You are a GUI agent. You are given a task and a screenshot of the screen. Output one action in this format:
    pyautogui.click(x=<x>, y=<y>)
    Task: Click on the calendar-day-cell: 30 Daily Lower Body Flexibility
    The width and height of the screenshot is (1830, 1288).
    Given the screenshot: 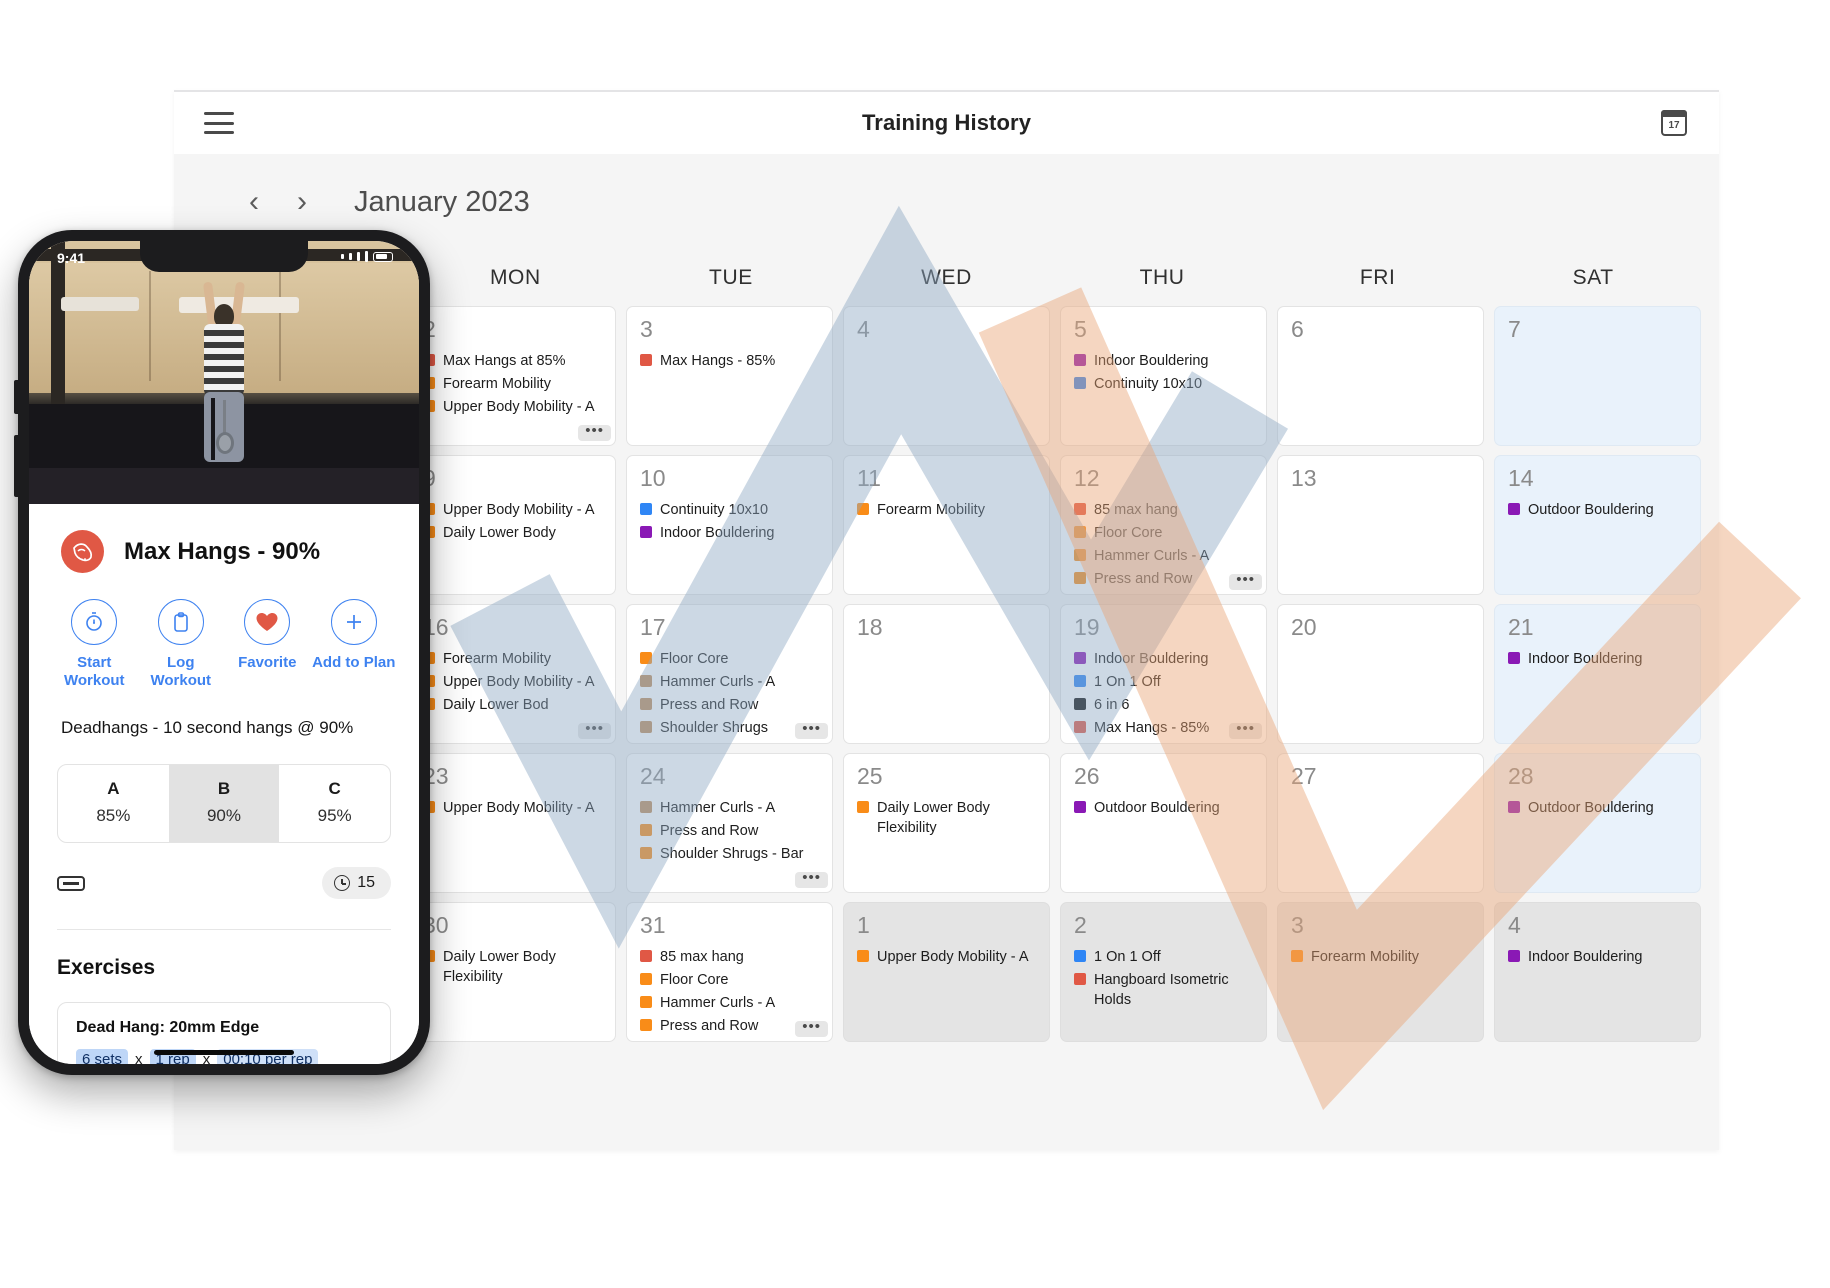 What is the action you would take?
    pyautogui.click(x=512, y=972)
    